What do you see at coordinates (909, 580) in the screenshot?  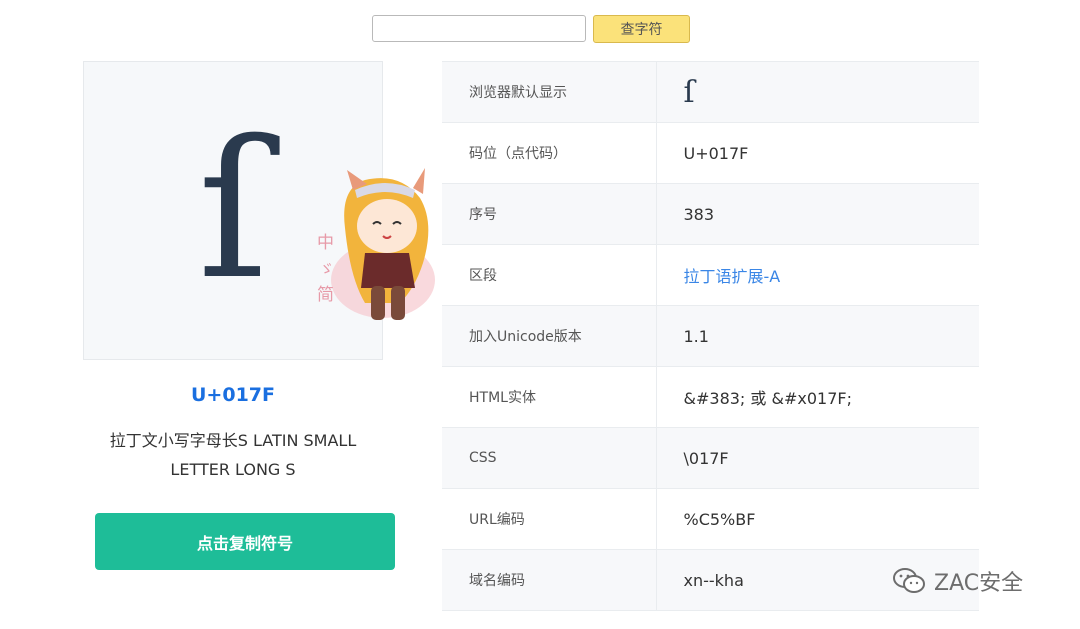 I see `wechat-icon` at bounding box center [909, 580].